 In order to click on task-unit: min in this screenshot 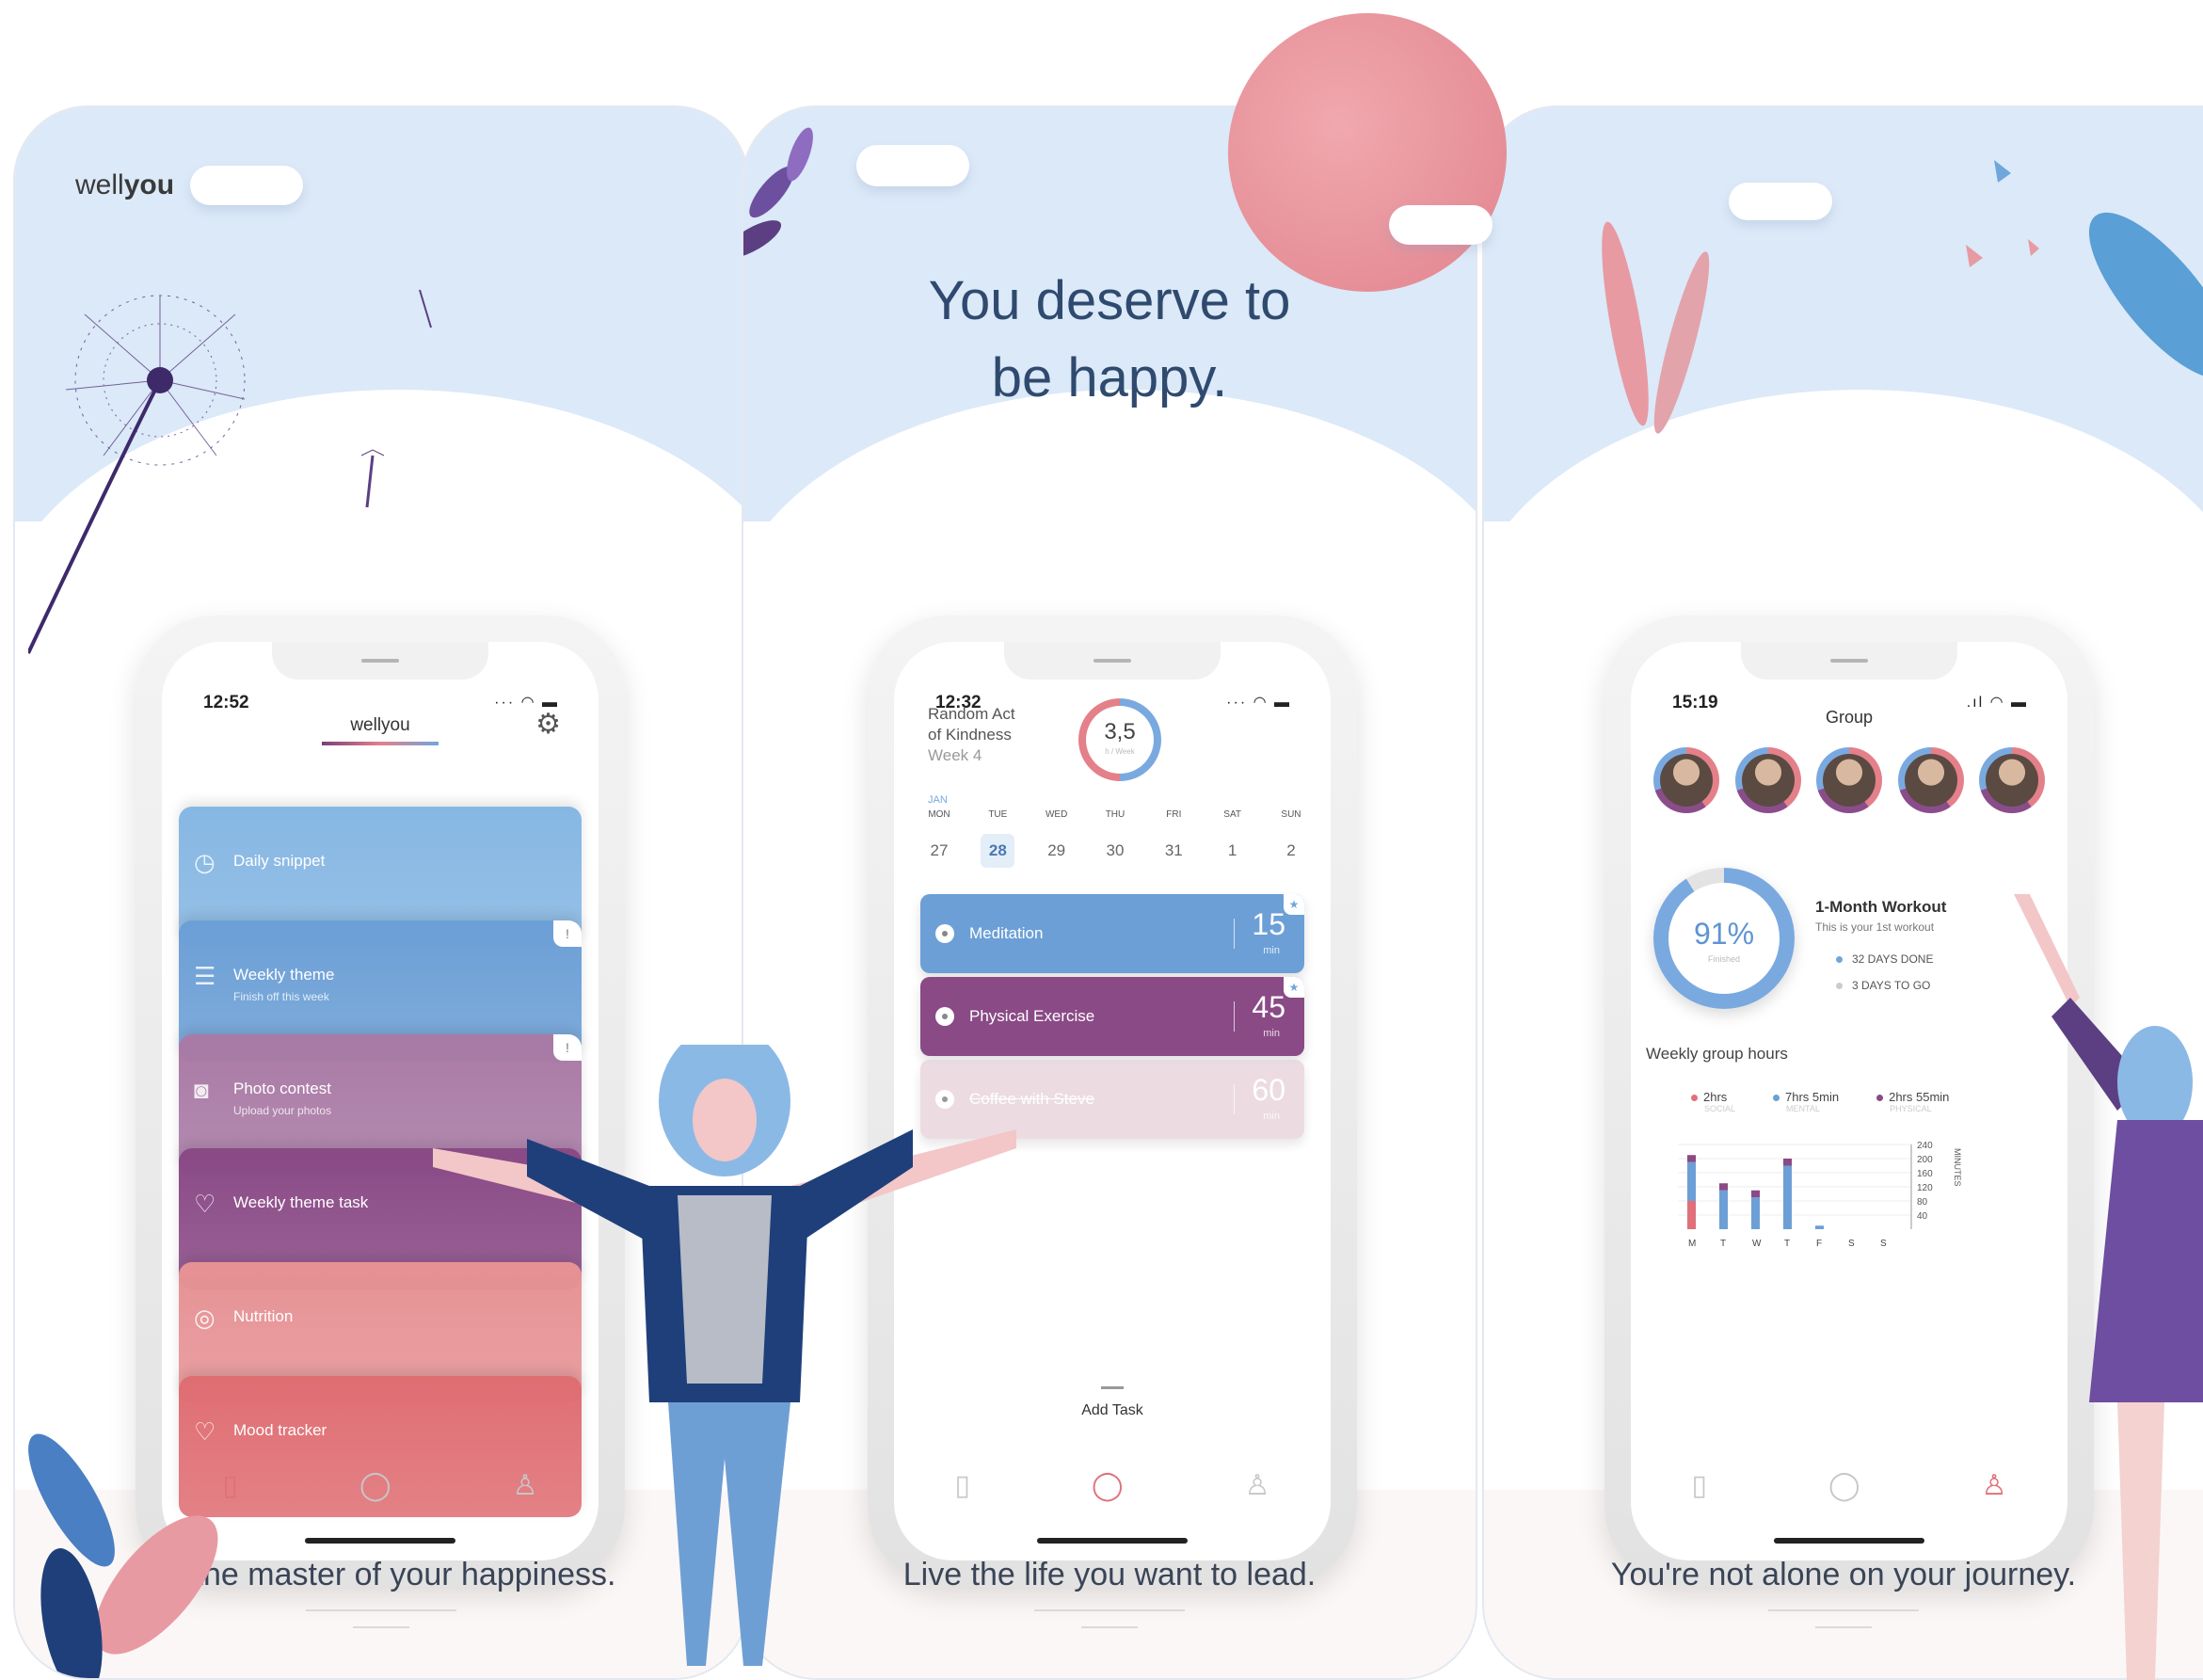, I will do `click(1271, 1116)`.